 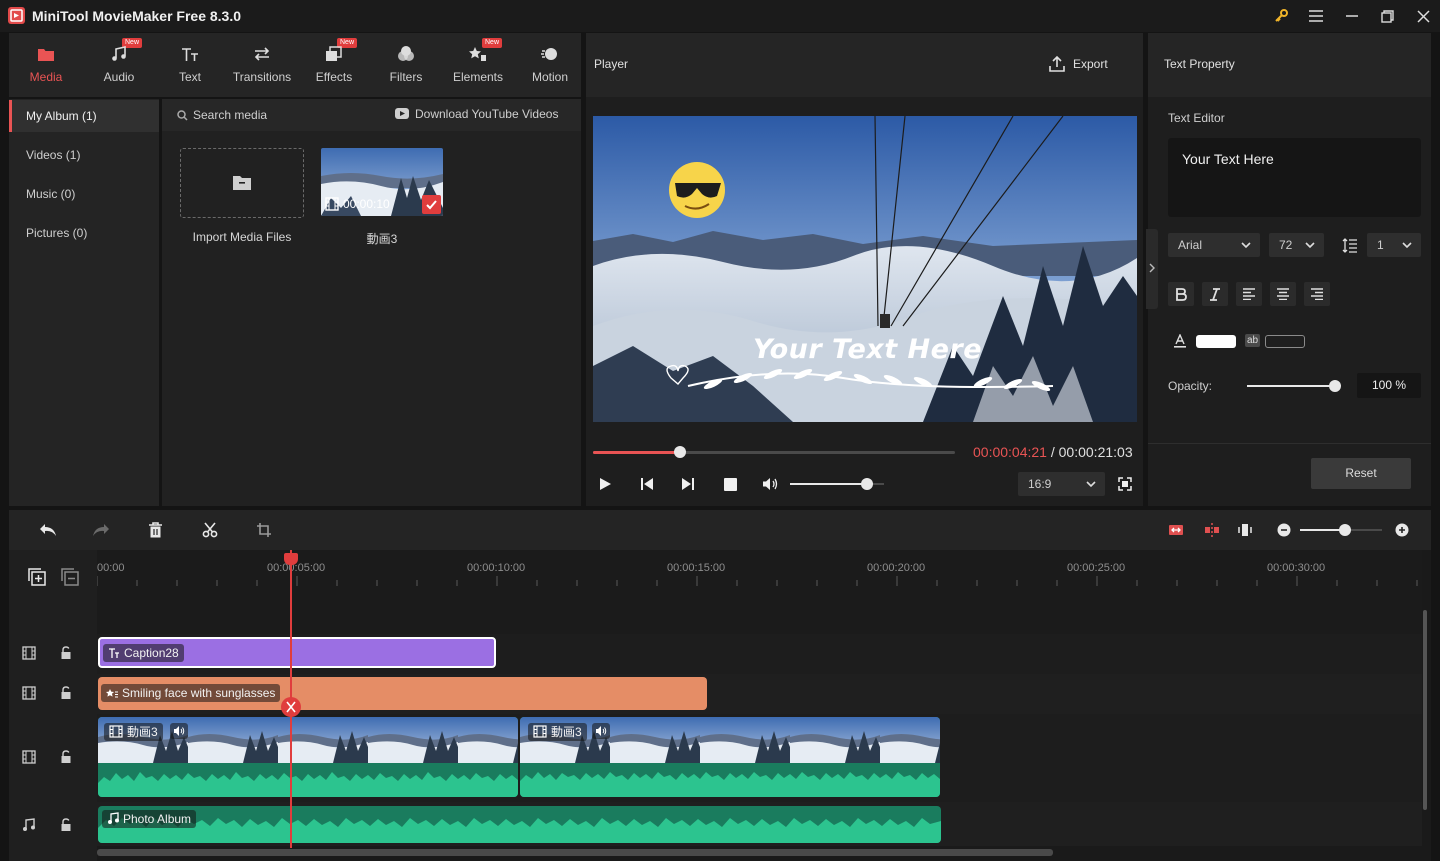 What do you see at coordinates (1389, 385) in the screenshot?
I see `opacity-input: 100 %` at bounding box center [1389, 385].